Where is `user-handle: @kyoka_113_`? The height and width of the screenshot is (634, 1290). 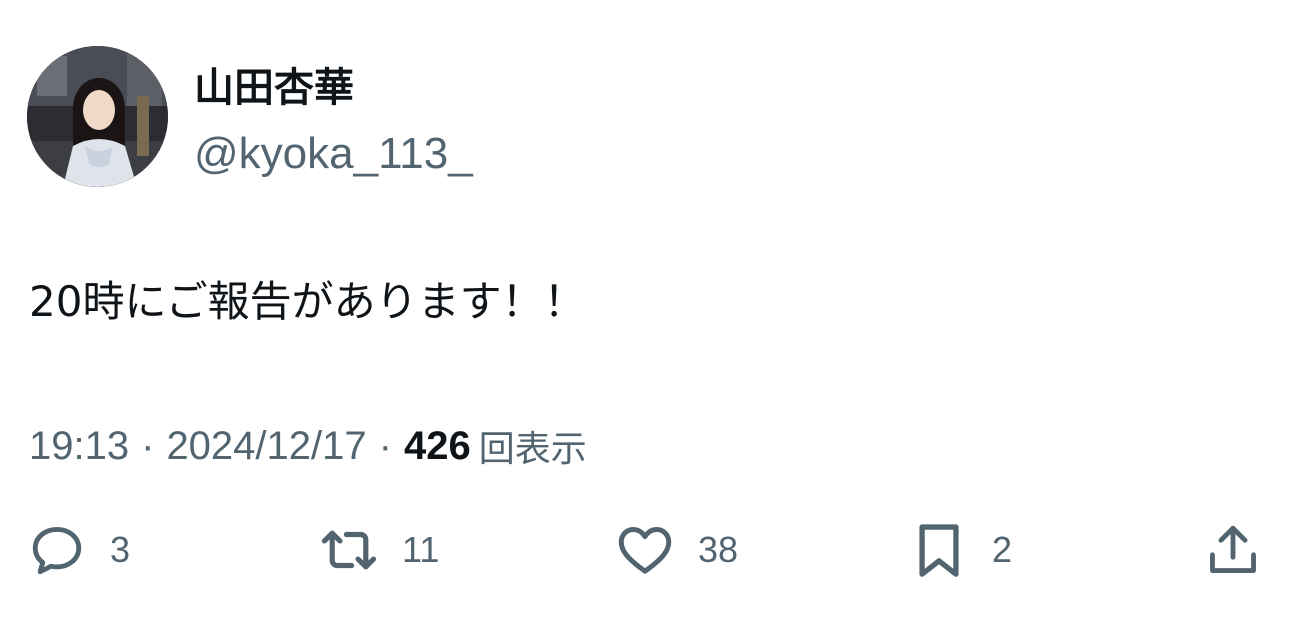 user-handle: @kyoka_113_ is located at coordinates (333, 154).